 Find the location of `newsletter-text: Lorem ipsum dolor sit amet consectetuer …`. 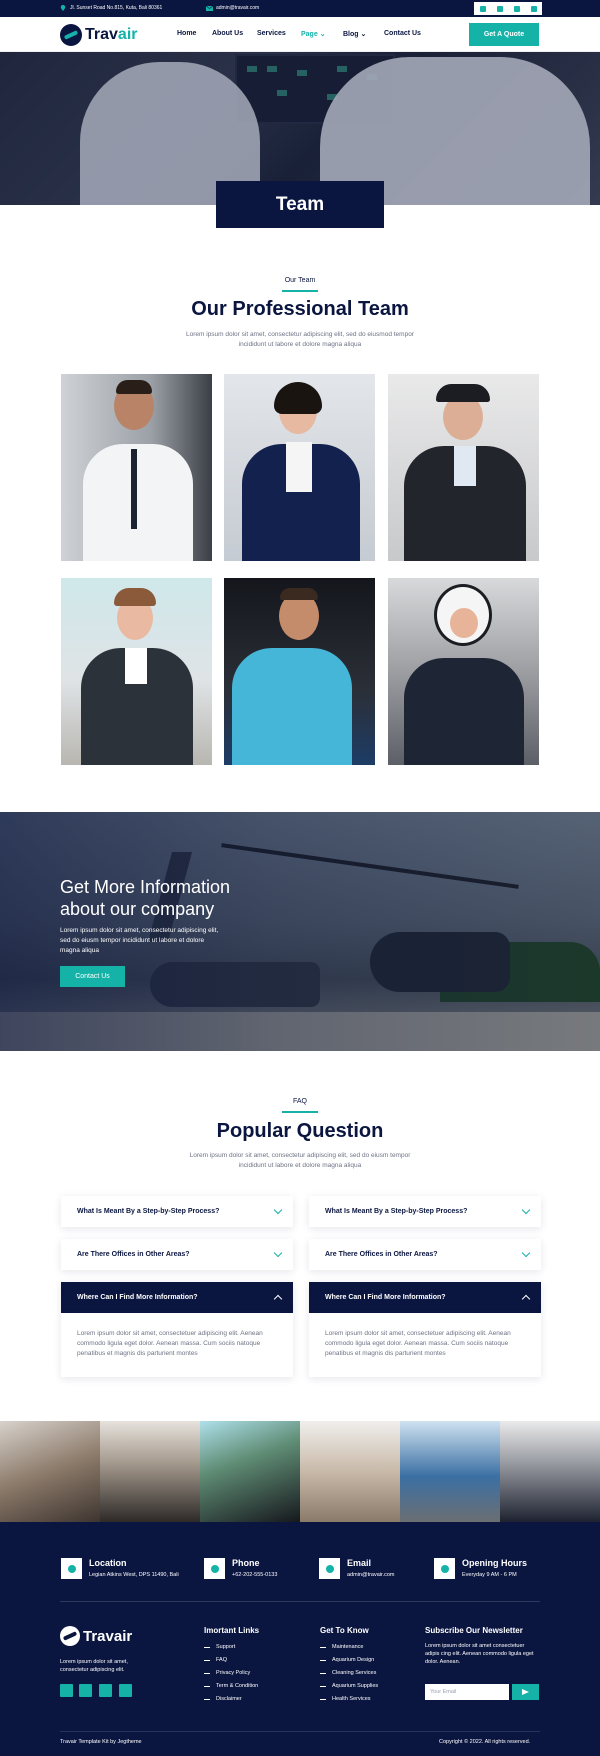

newsletter-text: Lorem ipsum dolor sit amet consectetuer … is located at coordinates (479, 1654).